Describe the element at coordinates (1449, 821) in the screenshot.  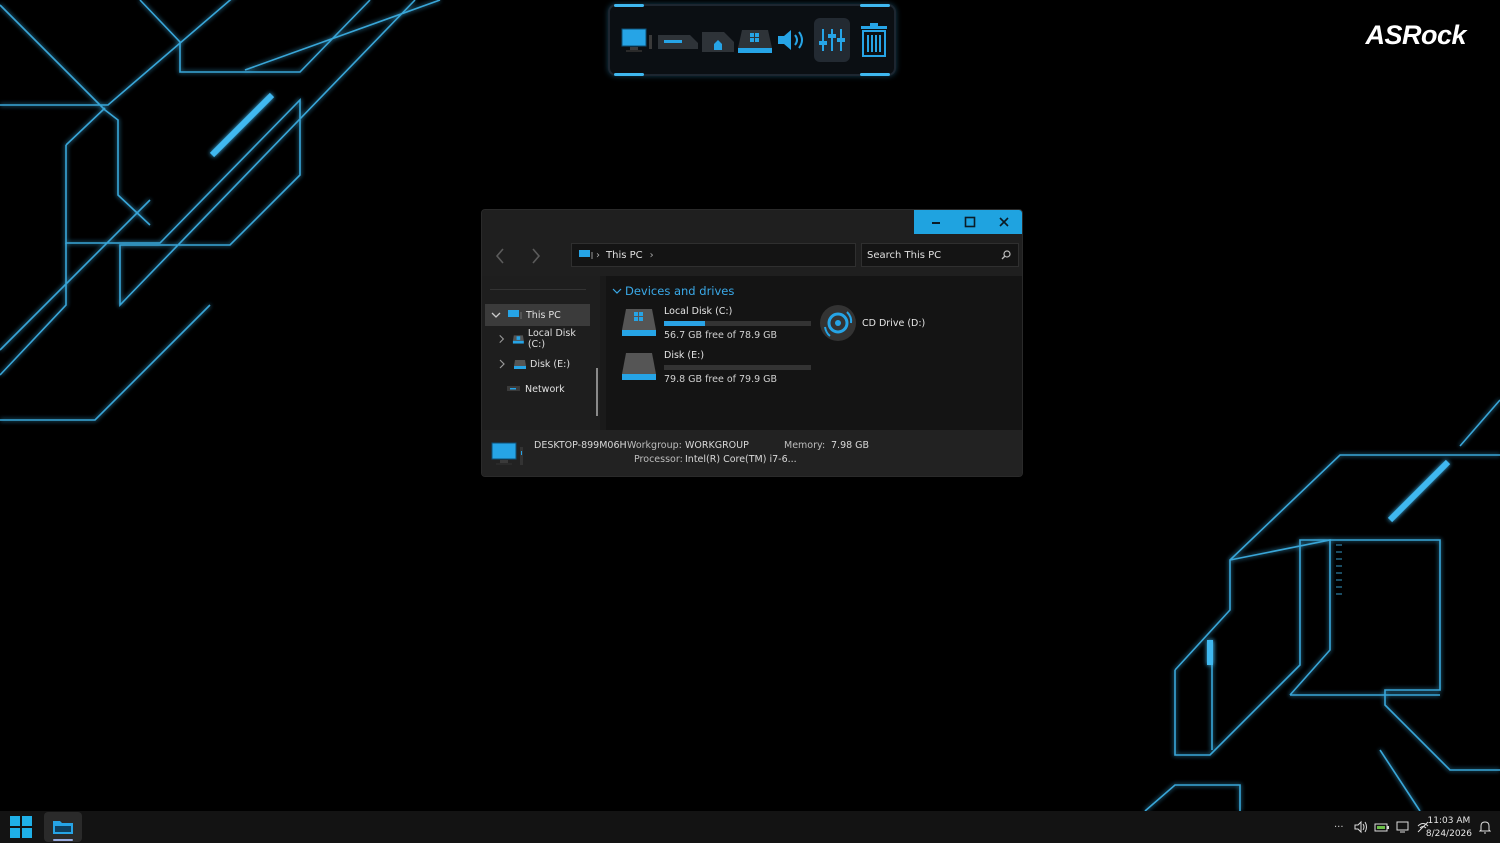
I see `clock-time: 11:03 AM` at that location.